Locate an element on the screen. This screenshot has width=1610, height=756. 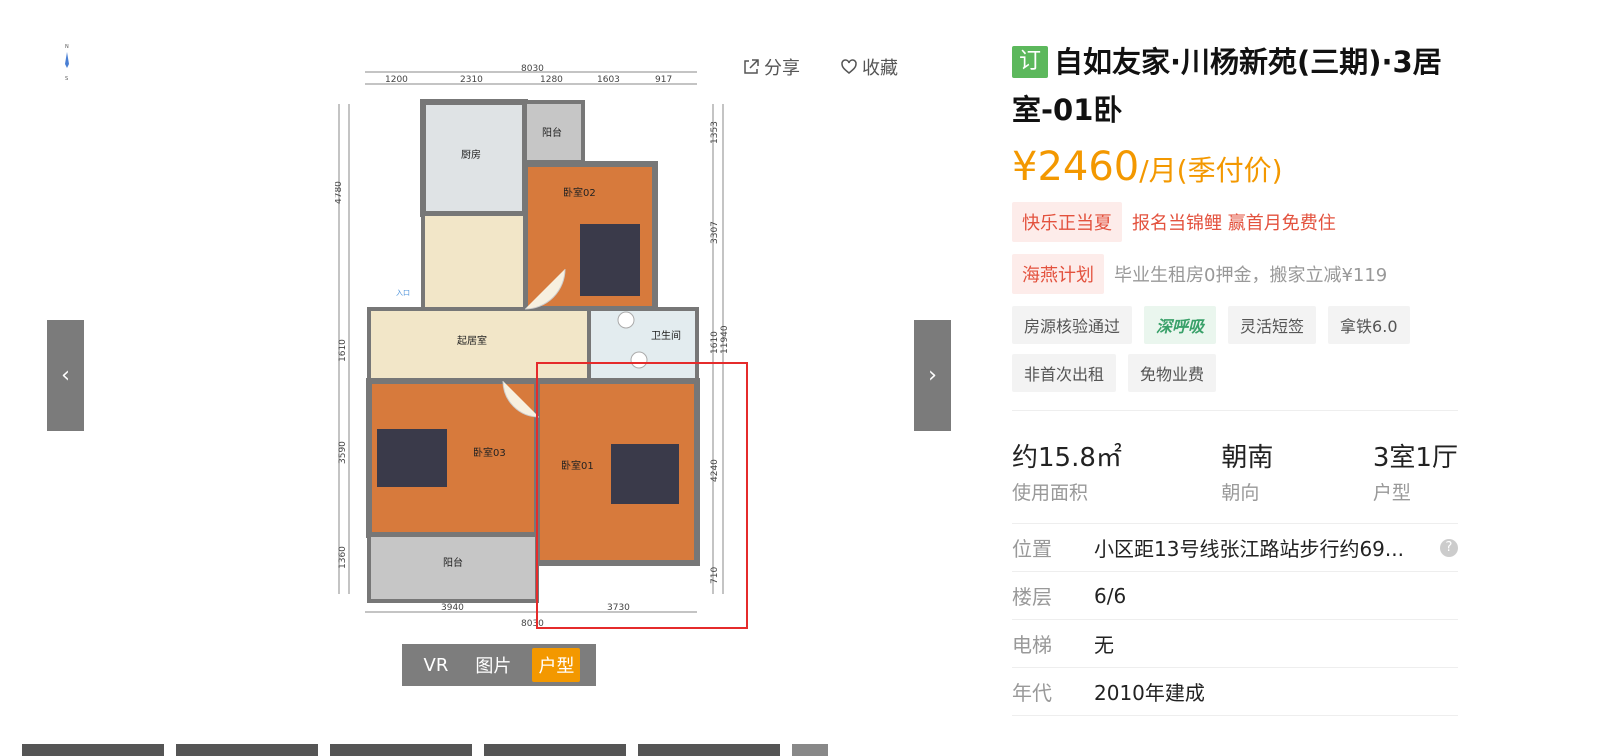
promo-tag: 海燕计划 is located at coordinates (1058, 274).